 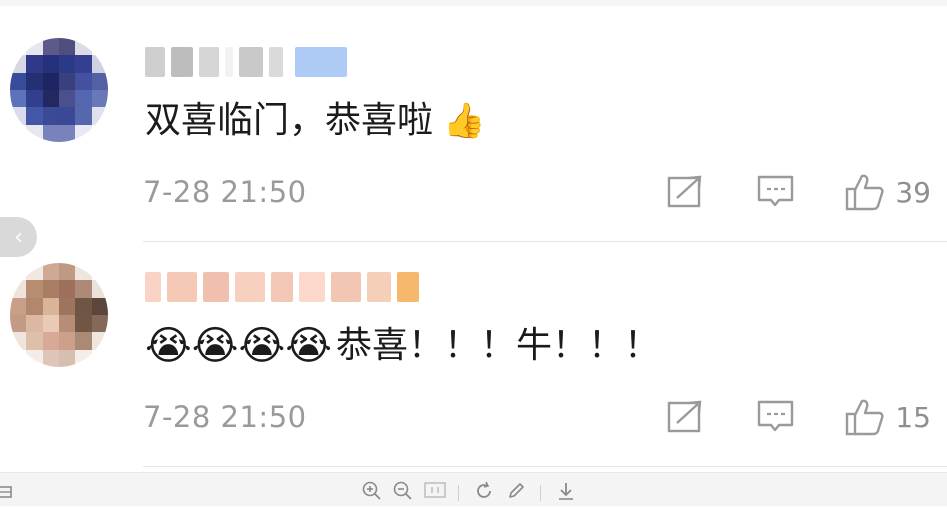 I want to click on comment-content: 双喜临门，恭喜啦 👍, so click(x=315, y=121).